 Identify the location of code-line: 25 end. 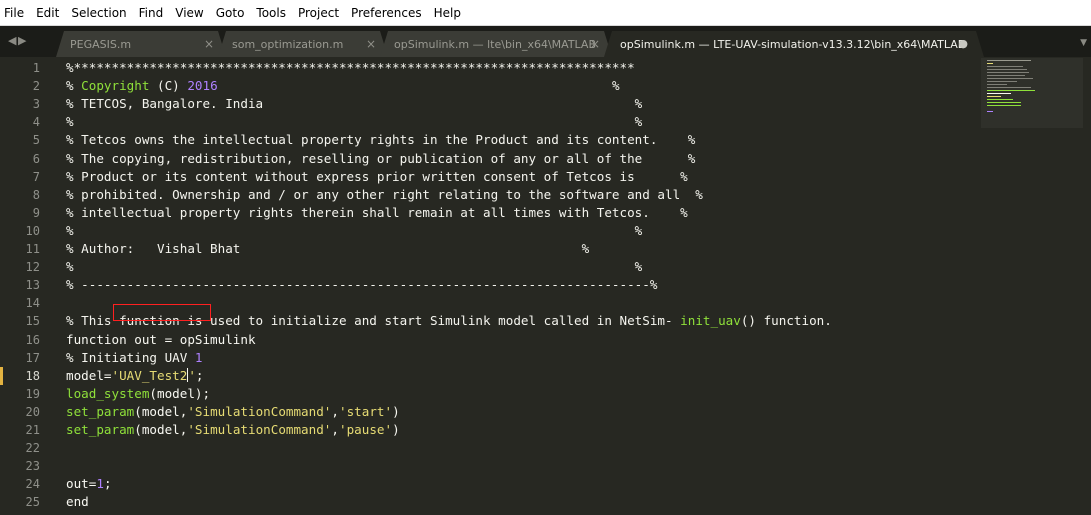
(487, 502).